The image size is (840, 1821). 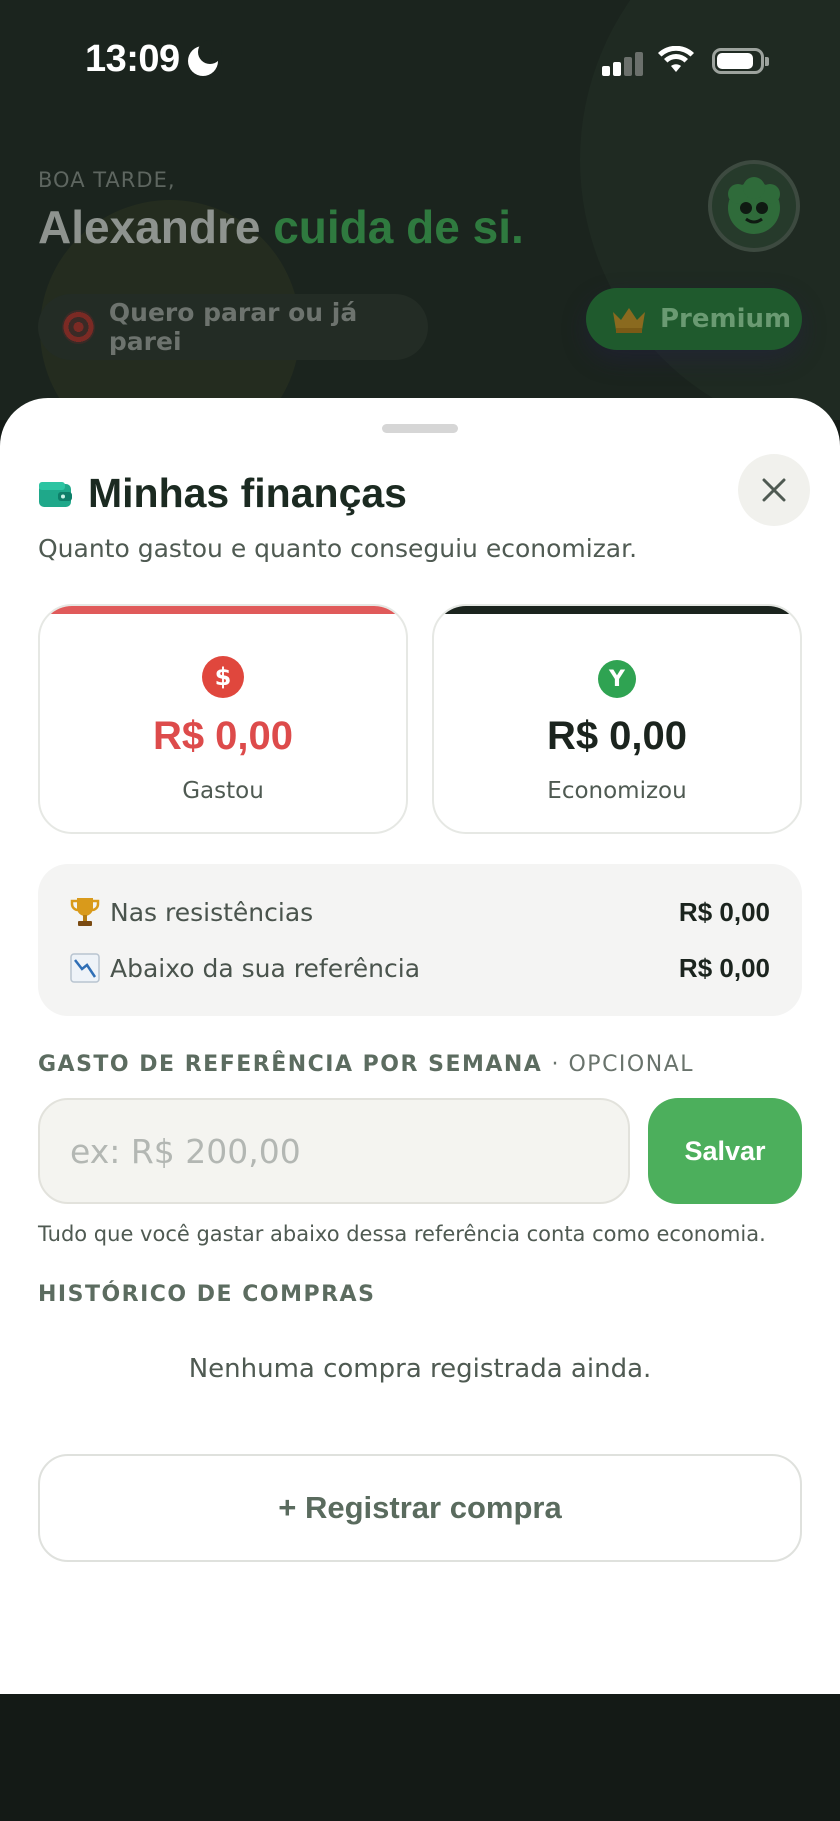 I want to click on spent-card-accent, so click(x=223, y=610).